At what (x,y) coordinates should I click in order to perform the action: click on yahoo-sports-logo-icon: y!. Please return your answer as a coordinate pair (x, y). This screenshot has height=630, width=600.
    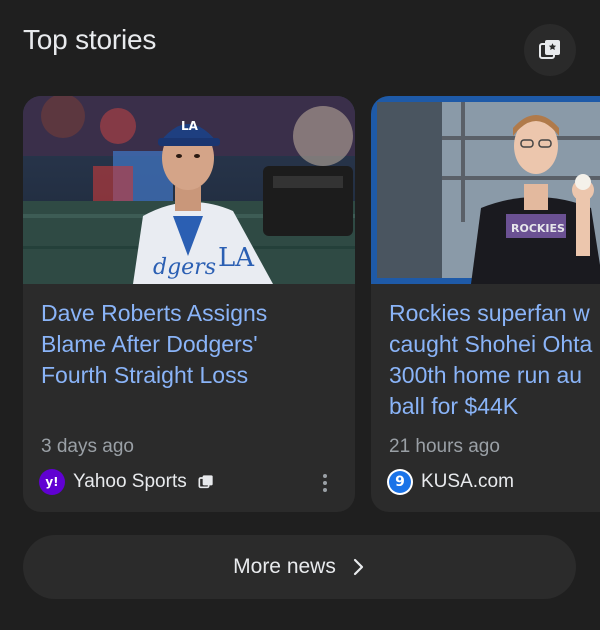
    Looking at the image, I should click on (52, 482).